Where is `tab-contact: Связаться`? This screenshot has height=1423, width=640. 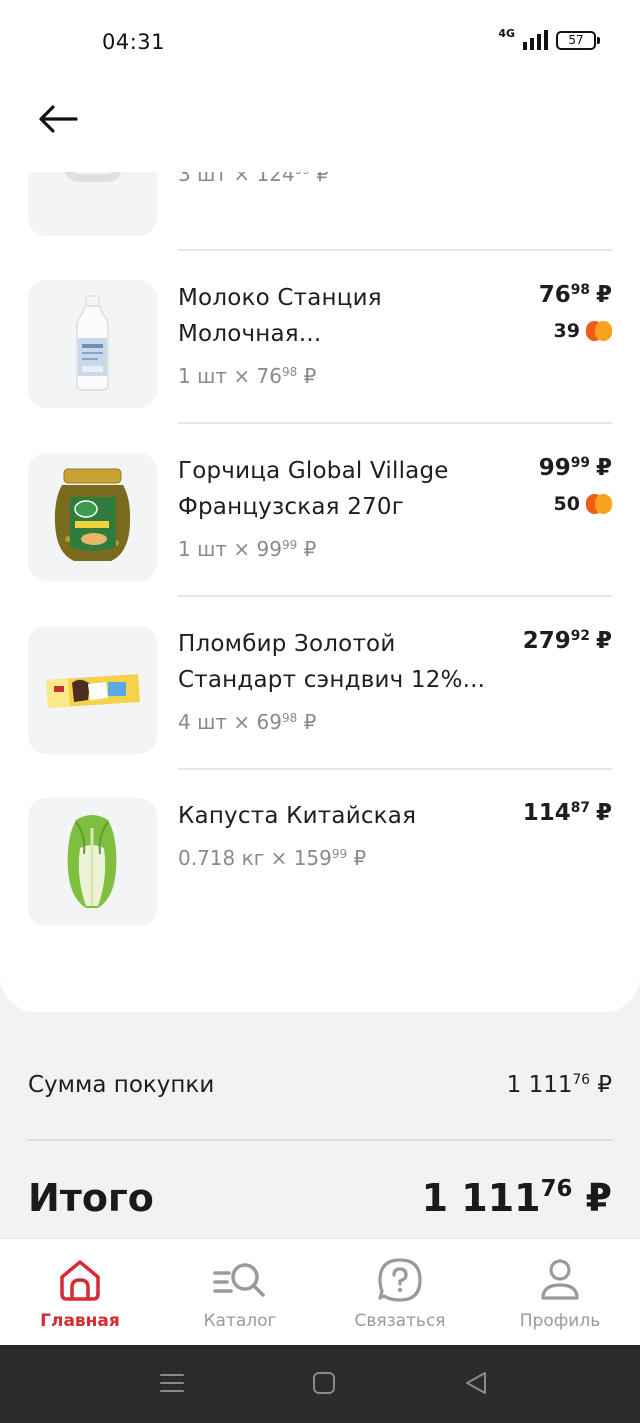 tab-contact: Связаться is located at coordinates (400, 1292).